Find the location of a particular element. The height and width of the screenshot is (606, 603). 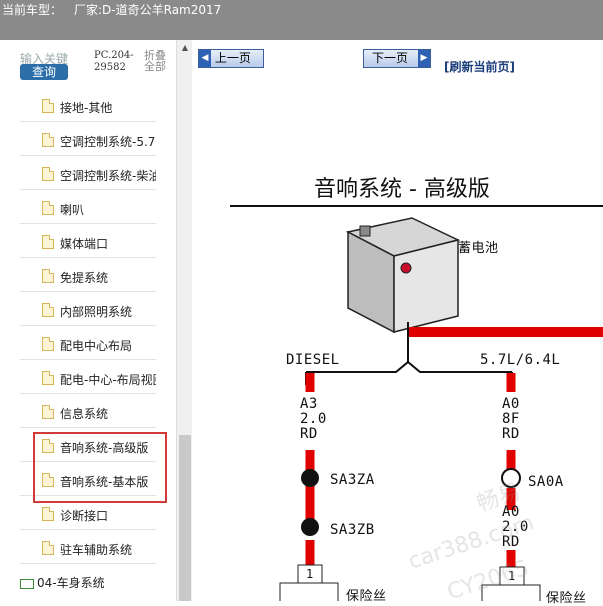

tree-item-label: 信息系统 is located at coordinates (84, 414).